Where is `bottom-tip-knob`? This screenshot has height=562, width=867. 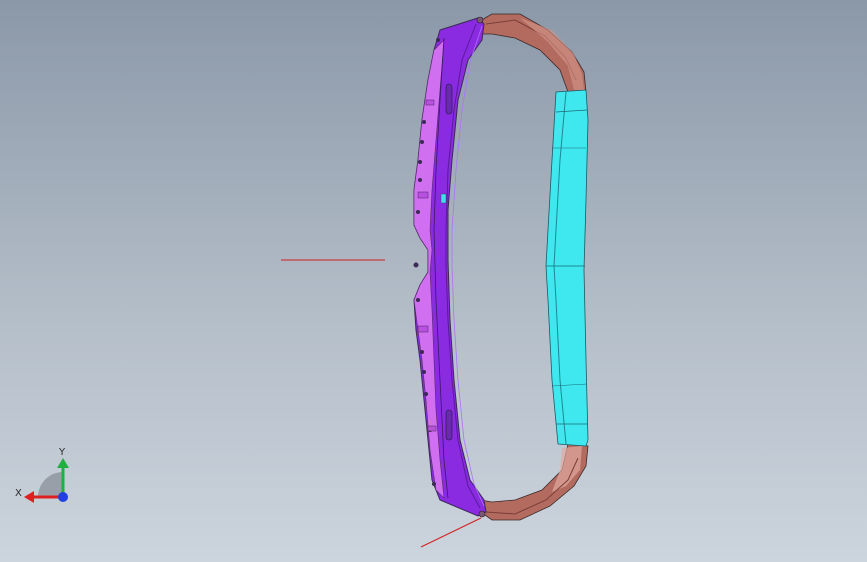
bottom-tip-knob is located at coordinates (482, 514).